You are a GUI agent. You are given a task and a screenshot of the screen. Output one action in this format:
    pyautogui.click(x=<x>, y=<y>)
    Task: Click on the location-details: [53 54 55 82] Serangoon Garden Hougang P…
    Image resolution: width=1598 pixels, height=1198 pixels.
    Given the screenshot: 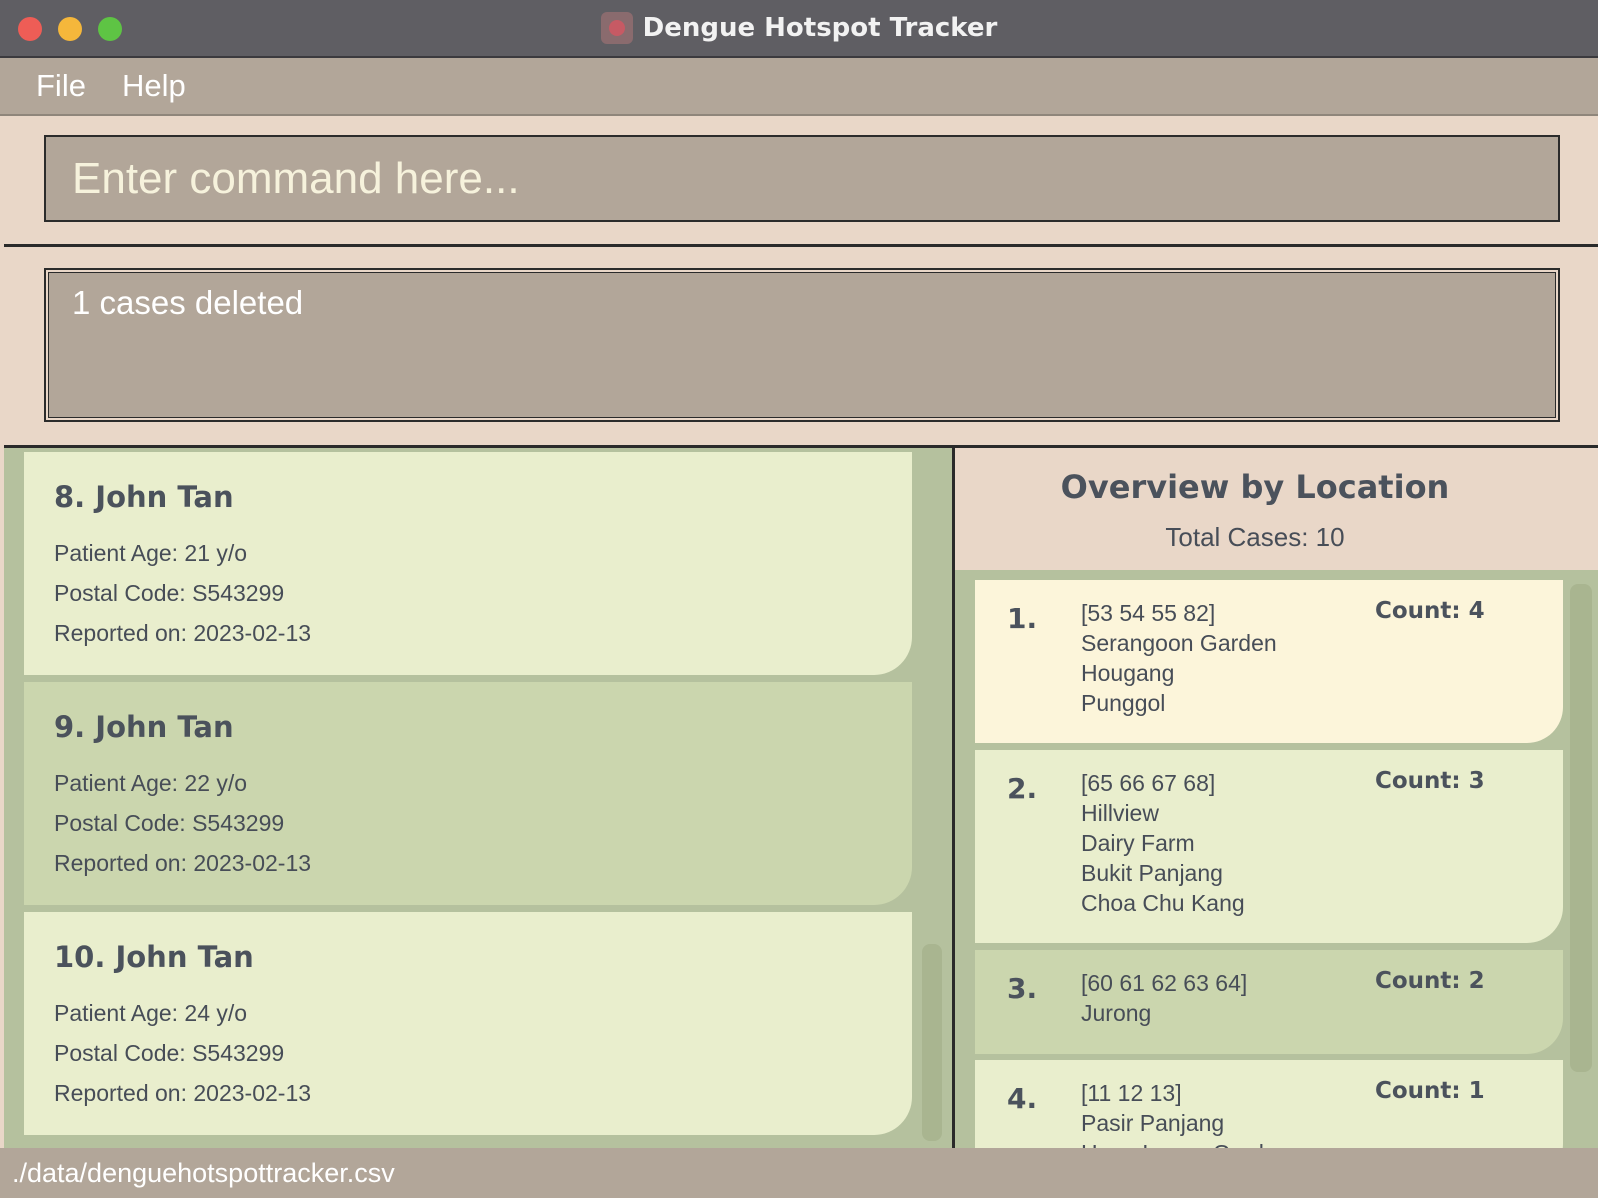 What is the action you would take?
    pyautogui.click(x=1179, y=658)
    